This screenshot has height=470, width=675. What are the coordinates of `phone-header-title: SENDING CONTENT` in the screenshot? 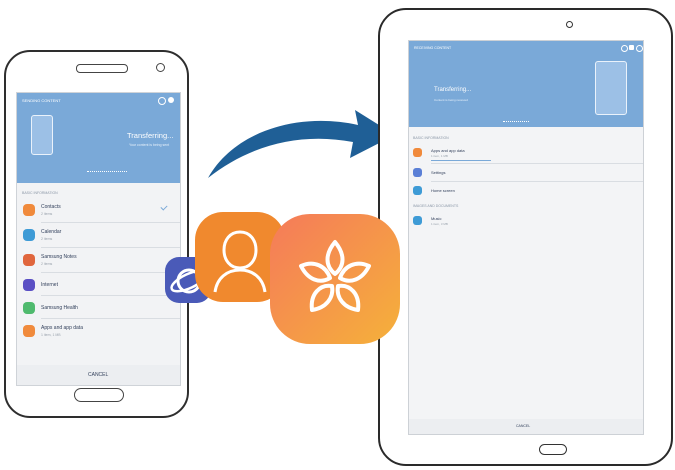 It's located at (41, 100).